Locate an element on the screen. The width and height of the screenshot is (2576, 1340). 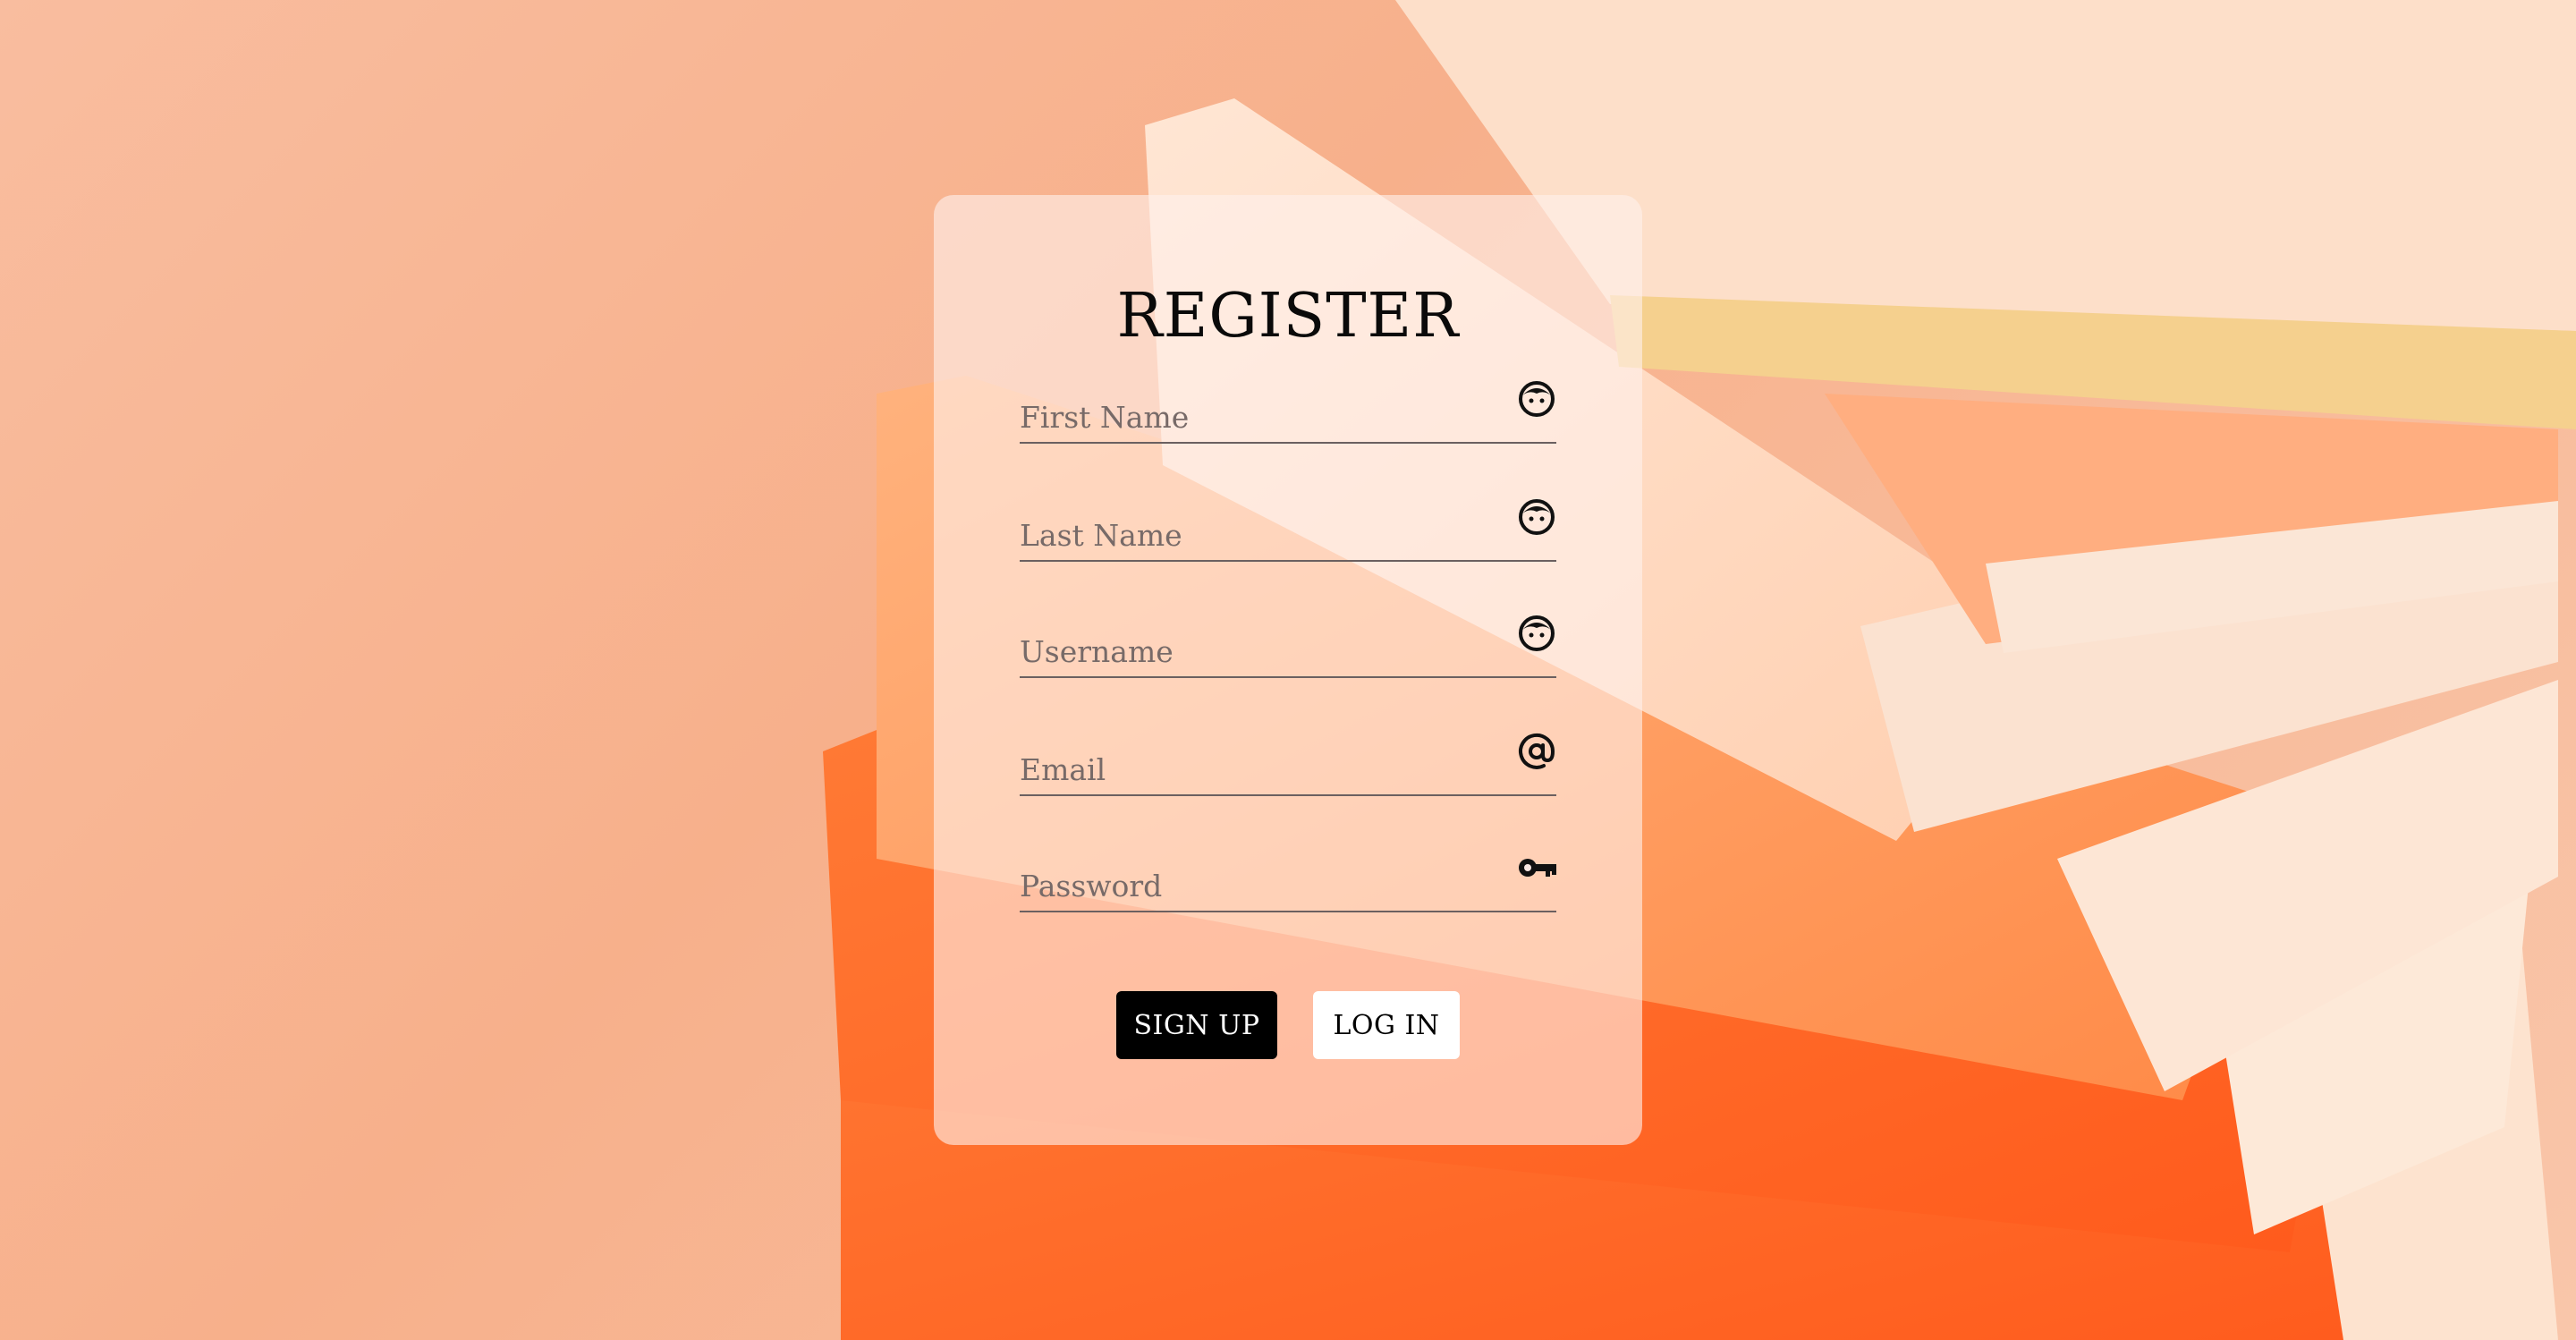
first-name-input is located at coordinates (1252, 417).